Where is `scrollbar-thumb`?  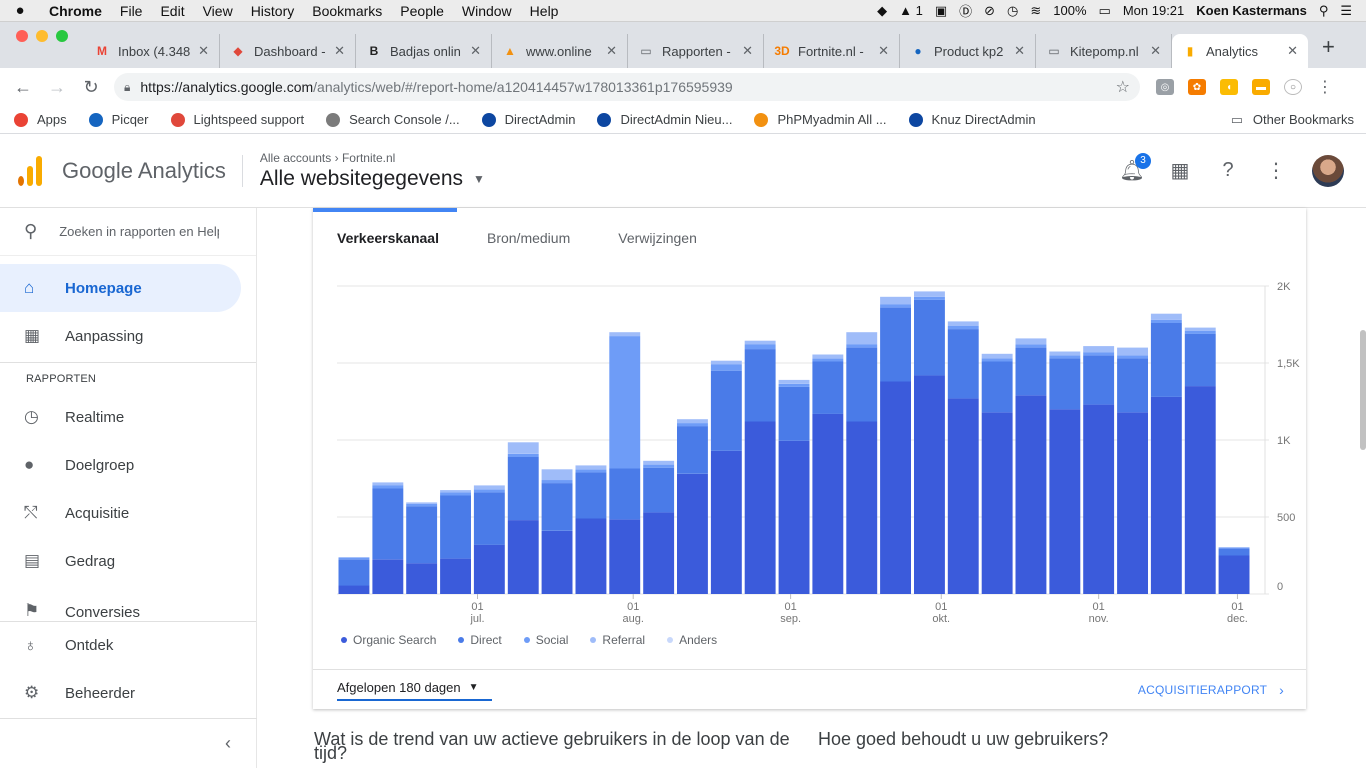 scrollbar-thumb is located at coordinates (1363, 390).